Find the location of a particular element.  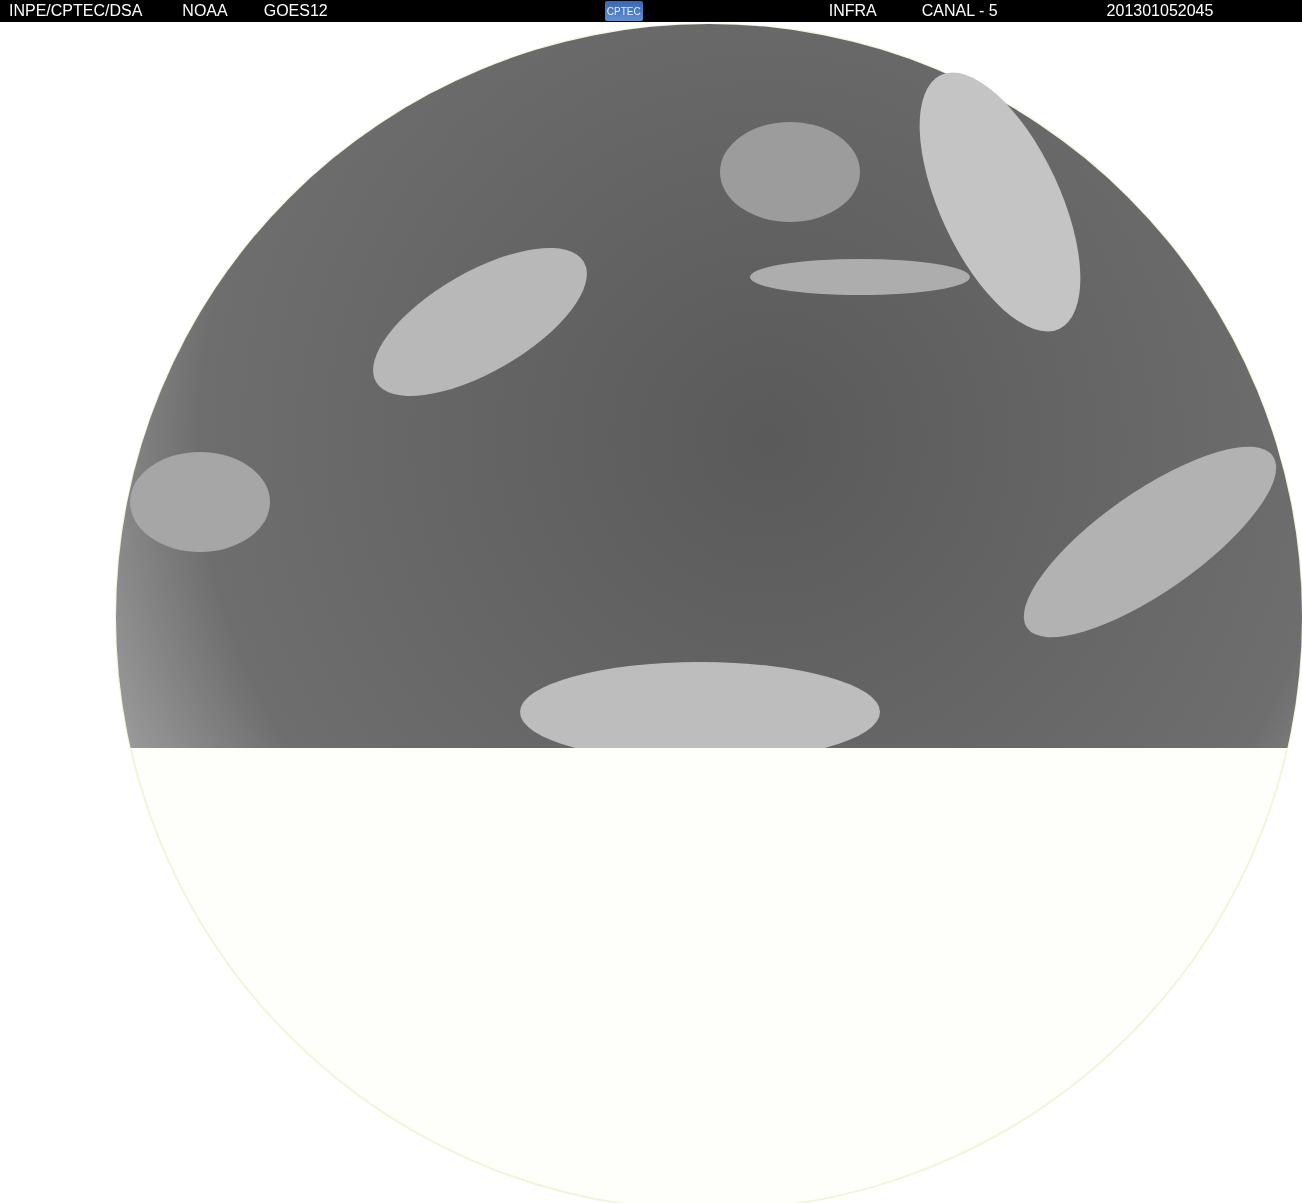

logo: CPTEC is located at coordinates (623, 11).